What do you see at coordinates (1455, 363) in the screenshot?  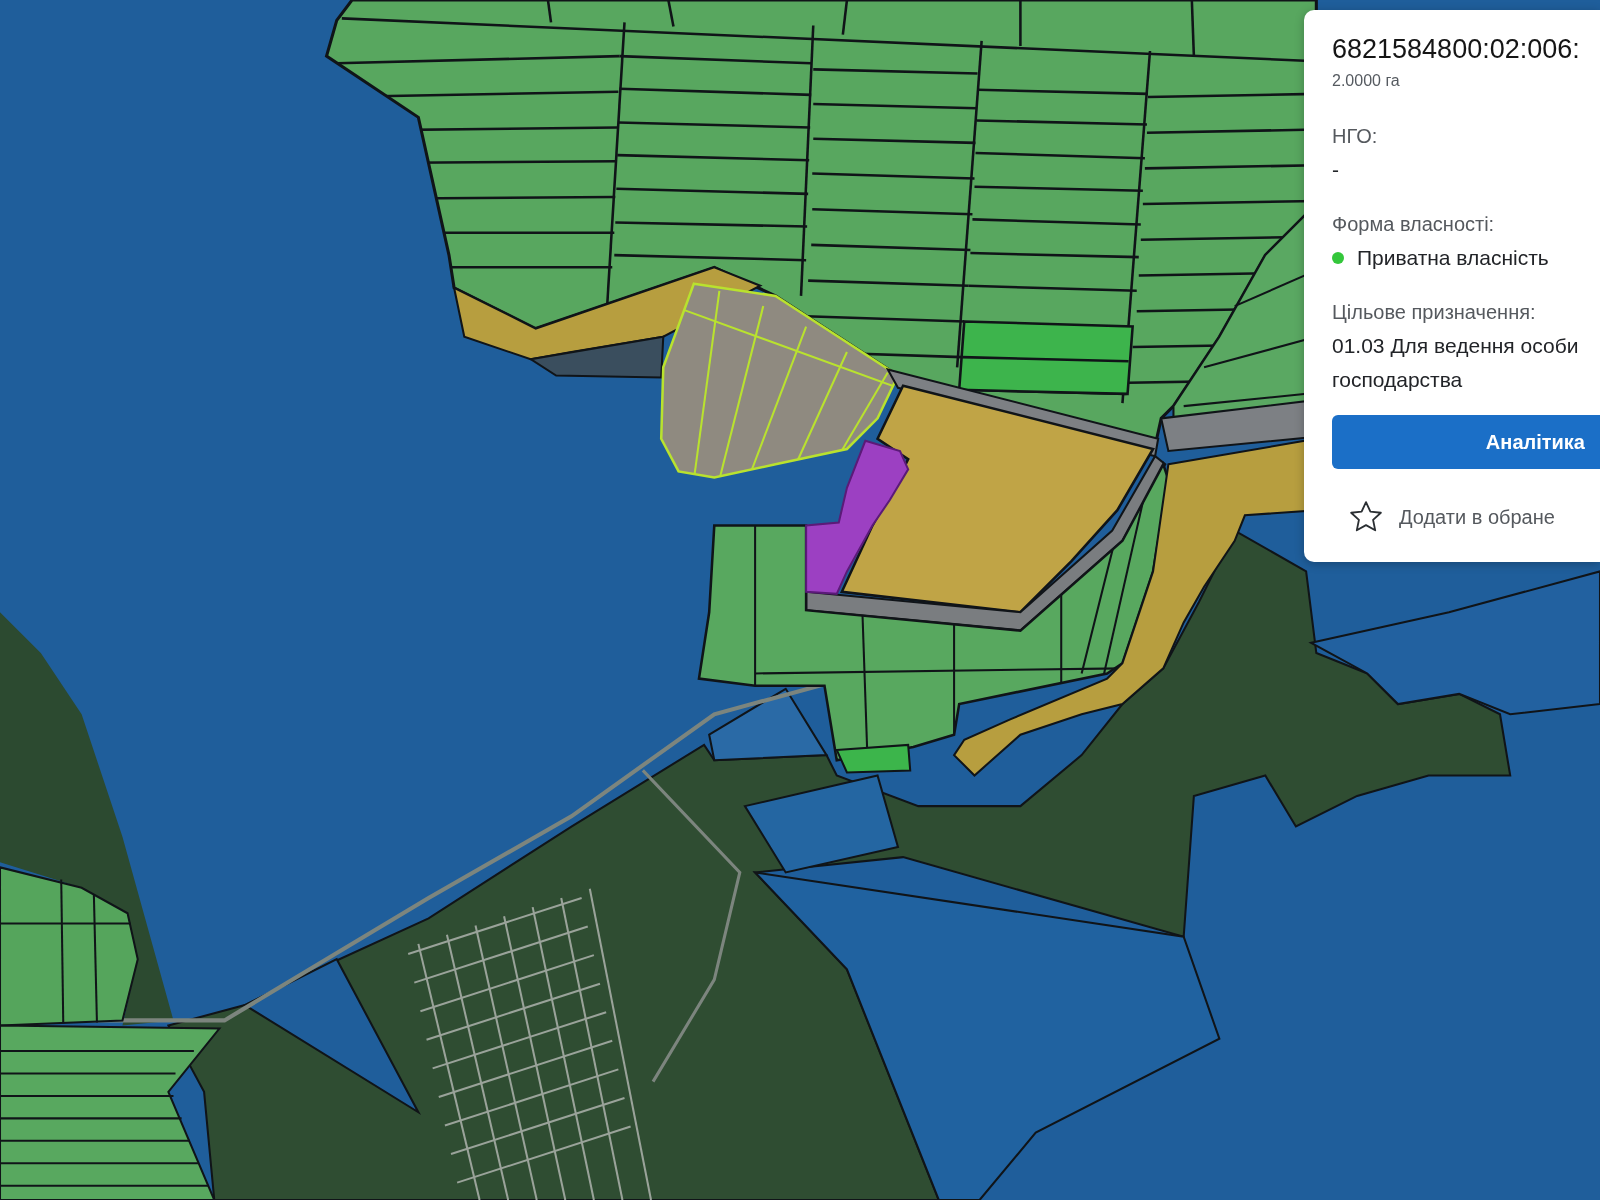 I see `field-value: 01.03 Для ведення особи господарства` at bounding box center [1455, 363].